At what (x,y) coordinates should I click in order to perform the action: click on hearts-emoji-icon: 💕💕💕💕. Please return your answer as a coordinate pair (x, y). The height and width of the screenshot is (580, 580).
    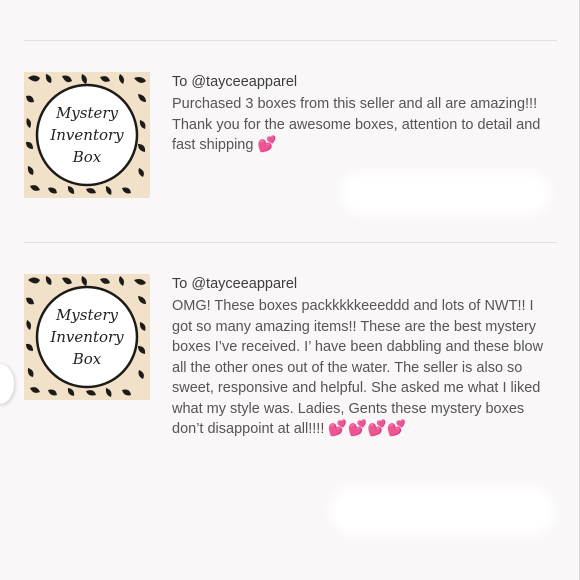
    Looking at the image, I should click on (368, 428).